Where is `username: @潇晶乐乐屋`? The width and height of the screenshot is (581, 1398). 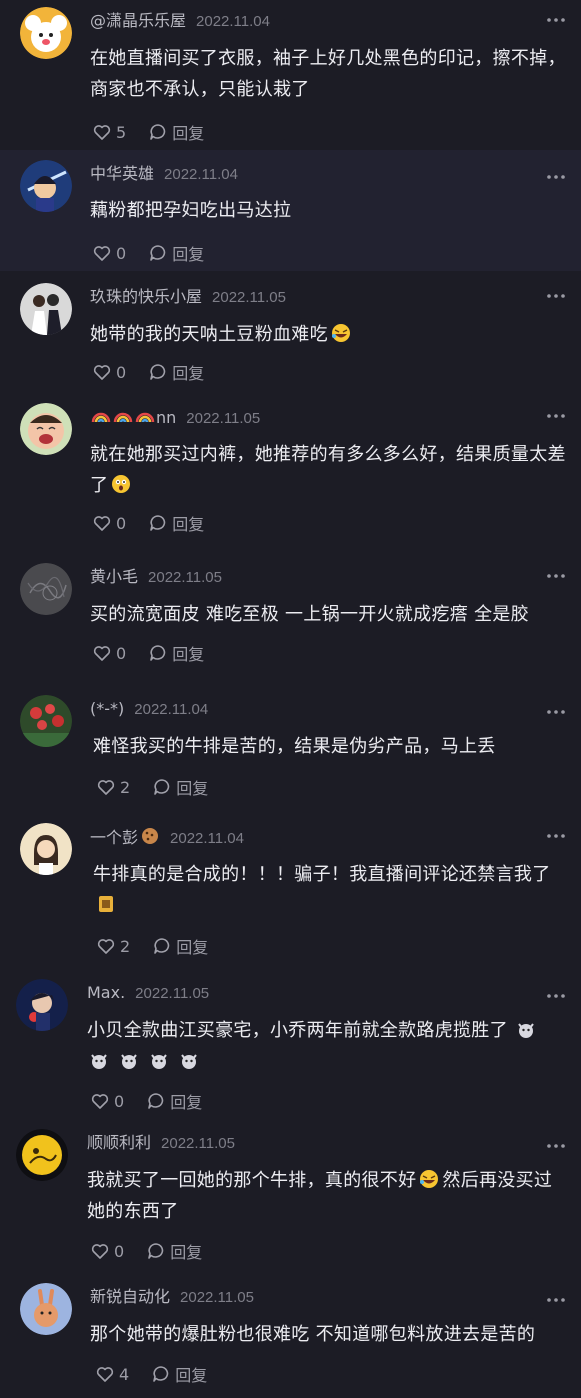
username: @潇晶乐乐屋 is located at coordinates (138, 20).